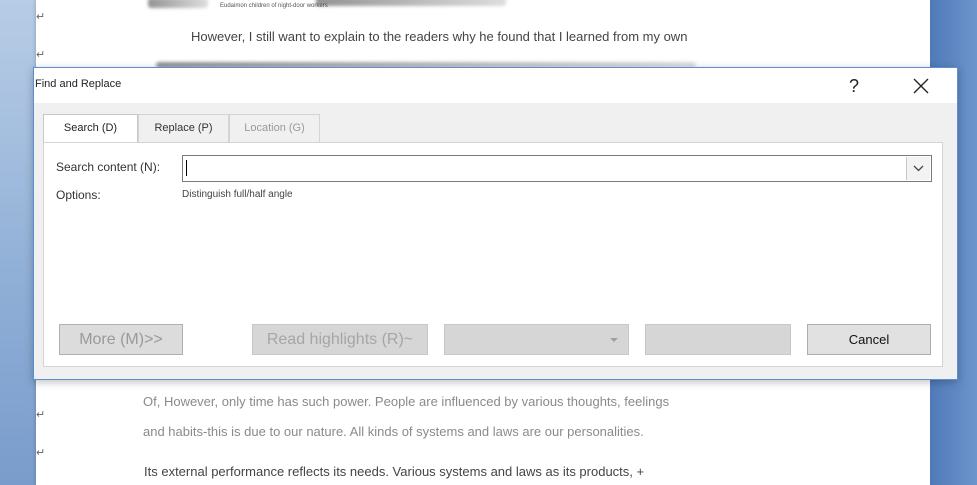 The image size is (977, 485). What do you see at coordinates (274, 128) in the screenshot?
I see `tab-location: Location (G)` at bounding box center [274, 128].